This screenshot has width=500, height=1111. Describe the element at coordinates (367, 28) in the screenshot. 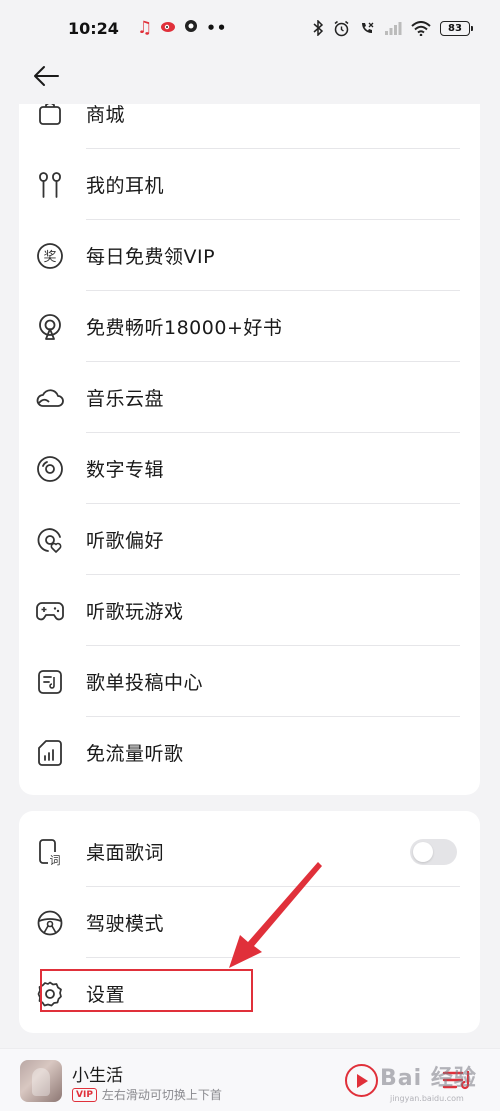

I see `call-muted-icon` at that location.